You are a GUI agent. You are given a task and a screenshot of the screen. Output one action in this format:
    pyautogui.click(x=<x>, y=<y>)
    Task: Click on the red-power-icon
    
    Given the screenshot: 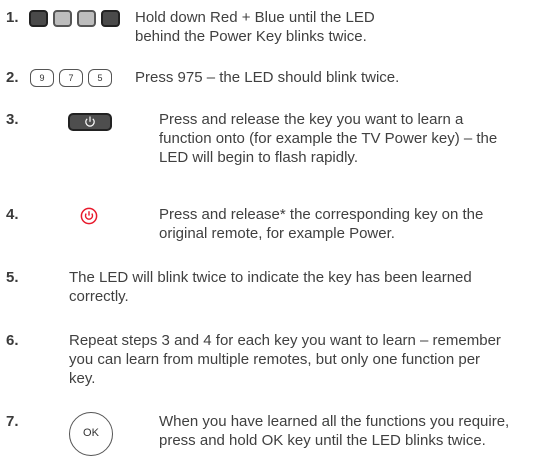 What is the action you would take?
    pyautogui.click(x=89, y=216)
    